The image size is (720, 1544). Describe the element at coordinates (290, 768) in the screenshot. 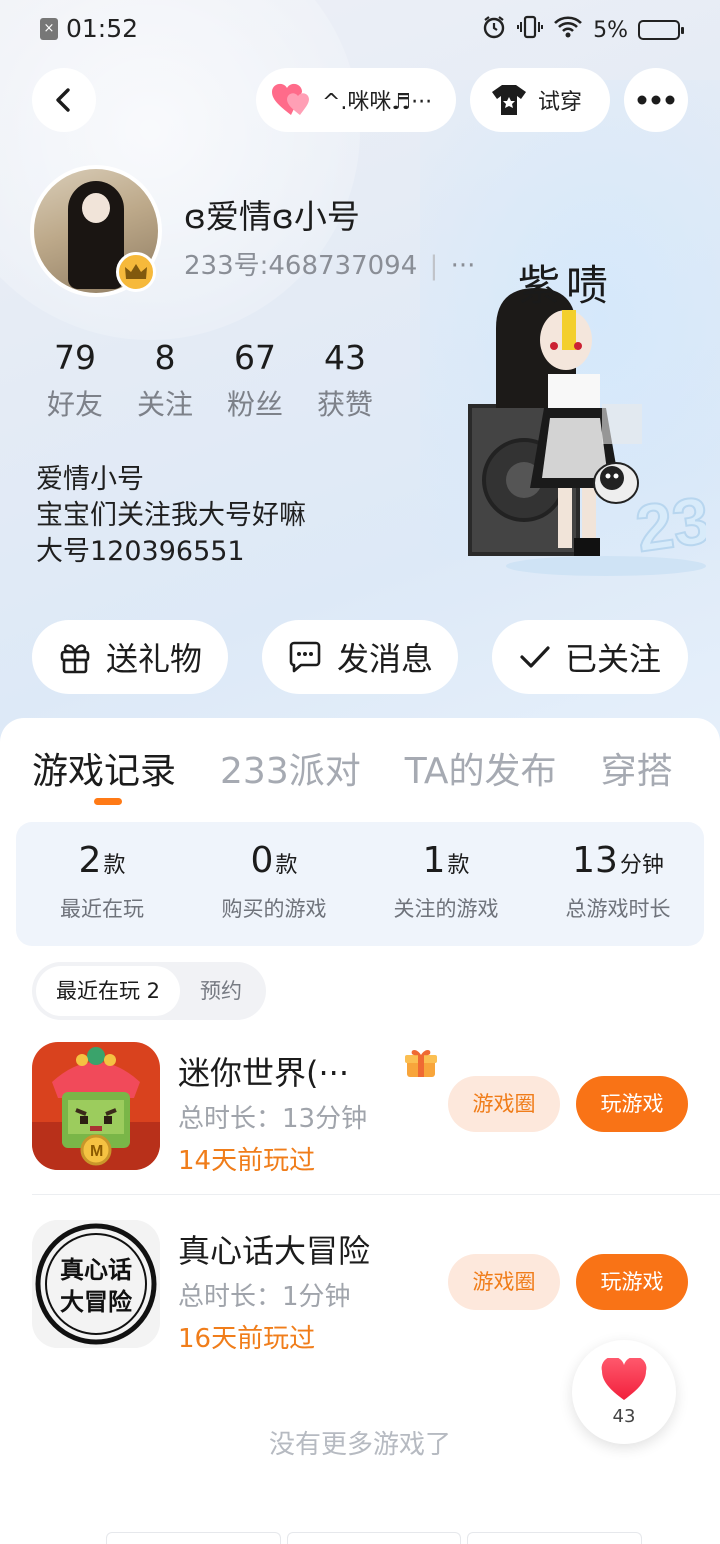

I see `tab-233-party: 233派对` at that location.